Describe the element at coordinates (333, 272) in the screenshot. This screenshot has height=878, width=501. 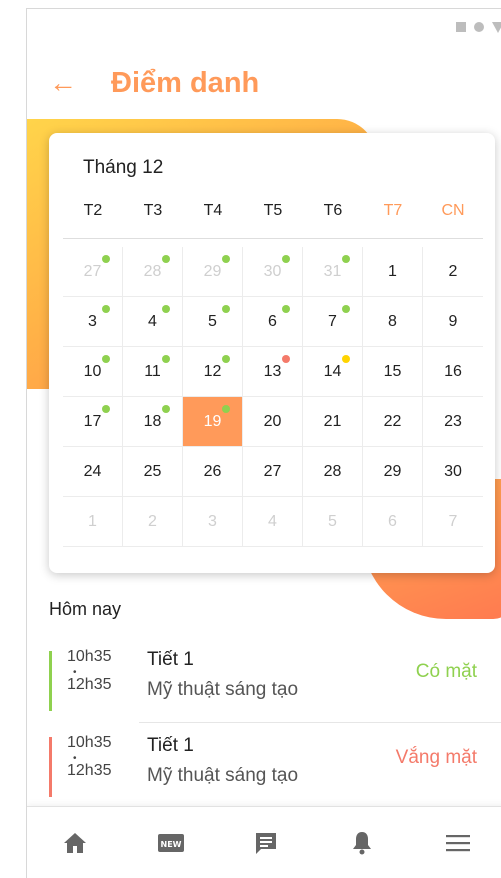
I see `calendar-day: 31` at that location.